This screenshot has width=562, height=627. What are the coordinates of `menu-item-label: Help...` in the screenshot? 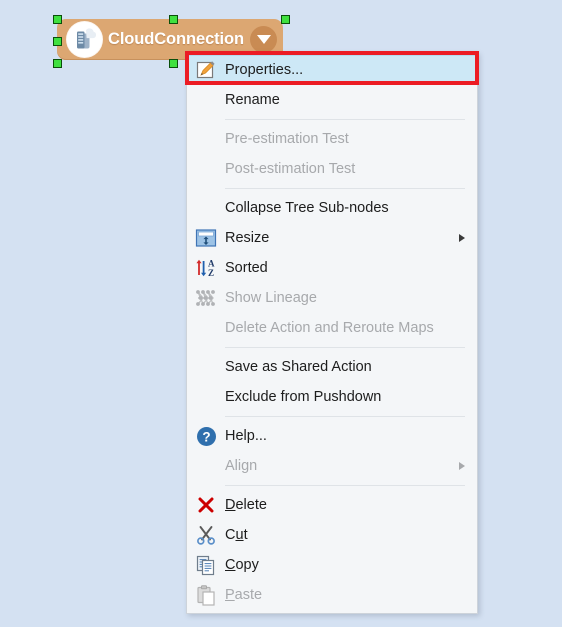 It's located at (246, 436).